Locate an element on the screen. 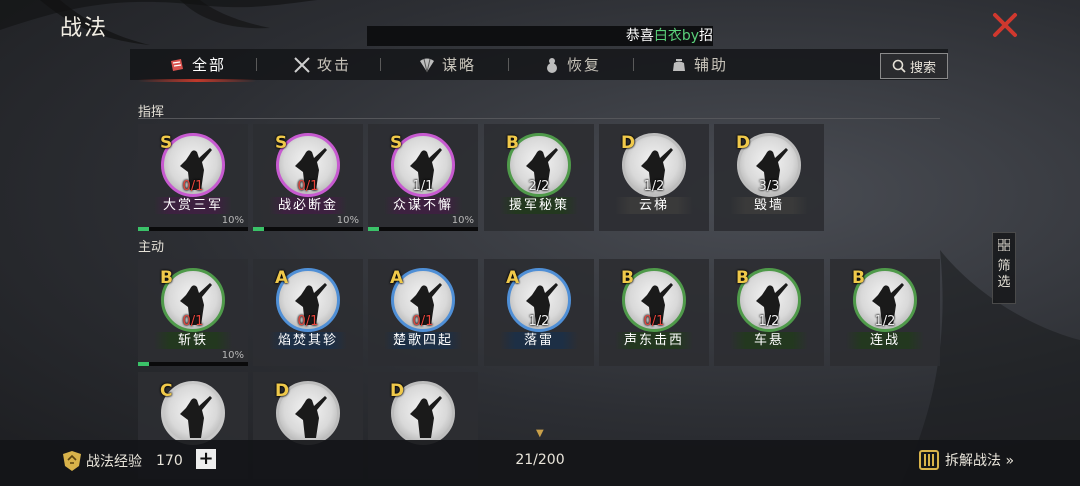  fan-icon is located at coordinates (427, 65).